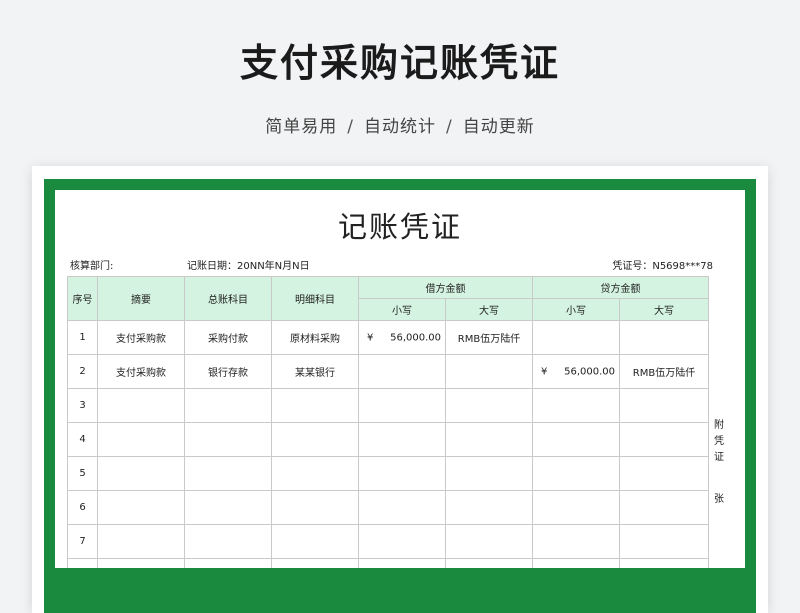  I want to click on cell-seq: 3, so click(82, 405).